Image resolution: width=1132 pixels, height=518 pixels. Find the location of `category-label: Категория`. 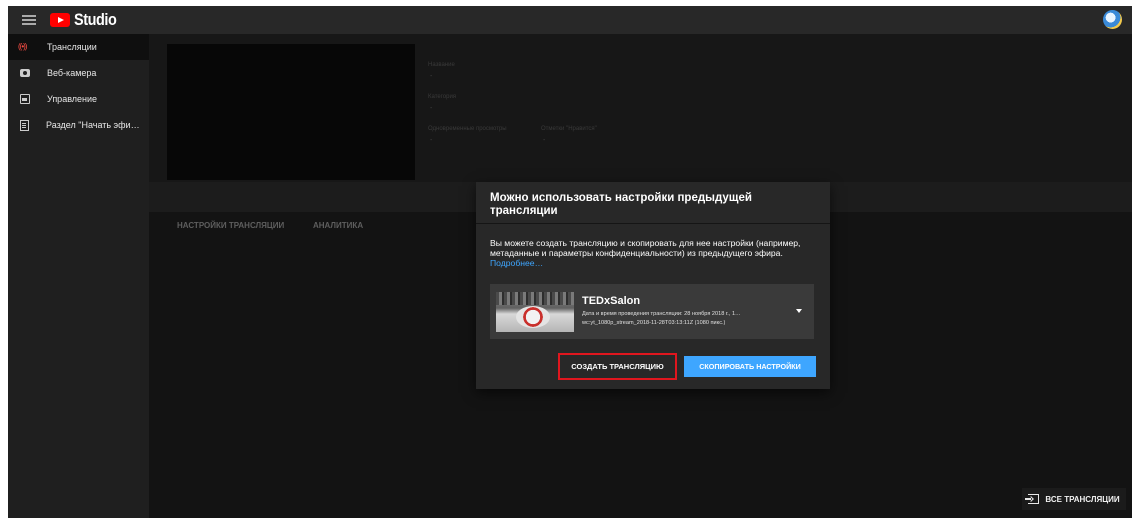

category-label: Категория is located at coordinates (442, 97).